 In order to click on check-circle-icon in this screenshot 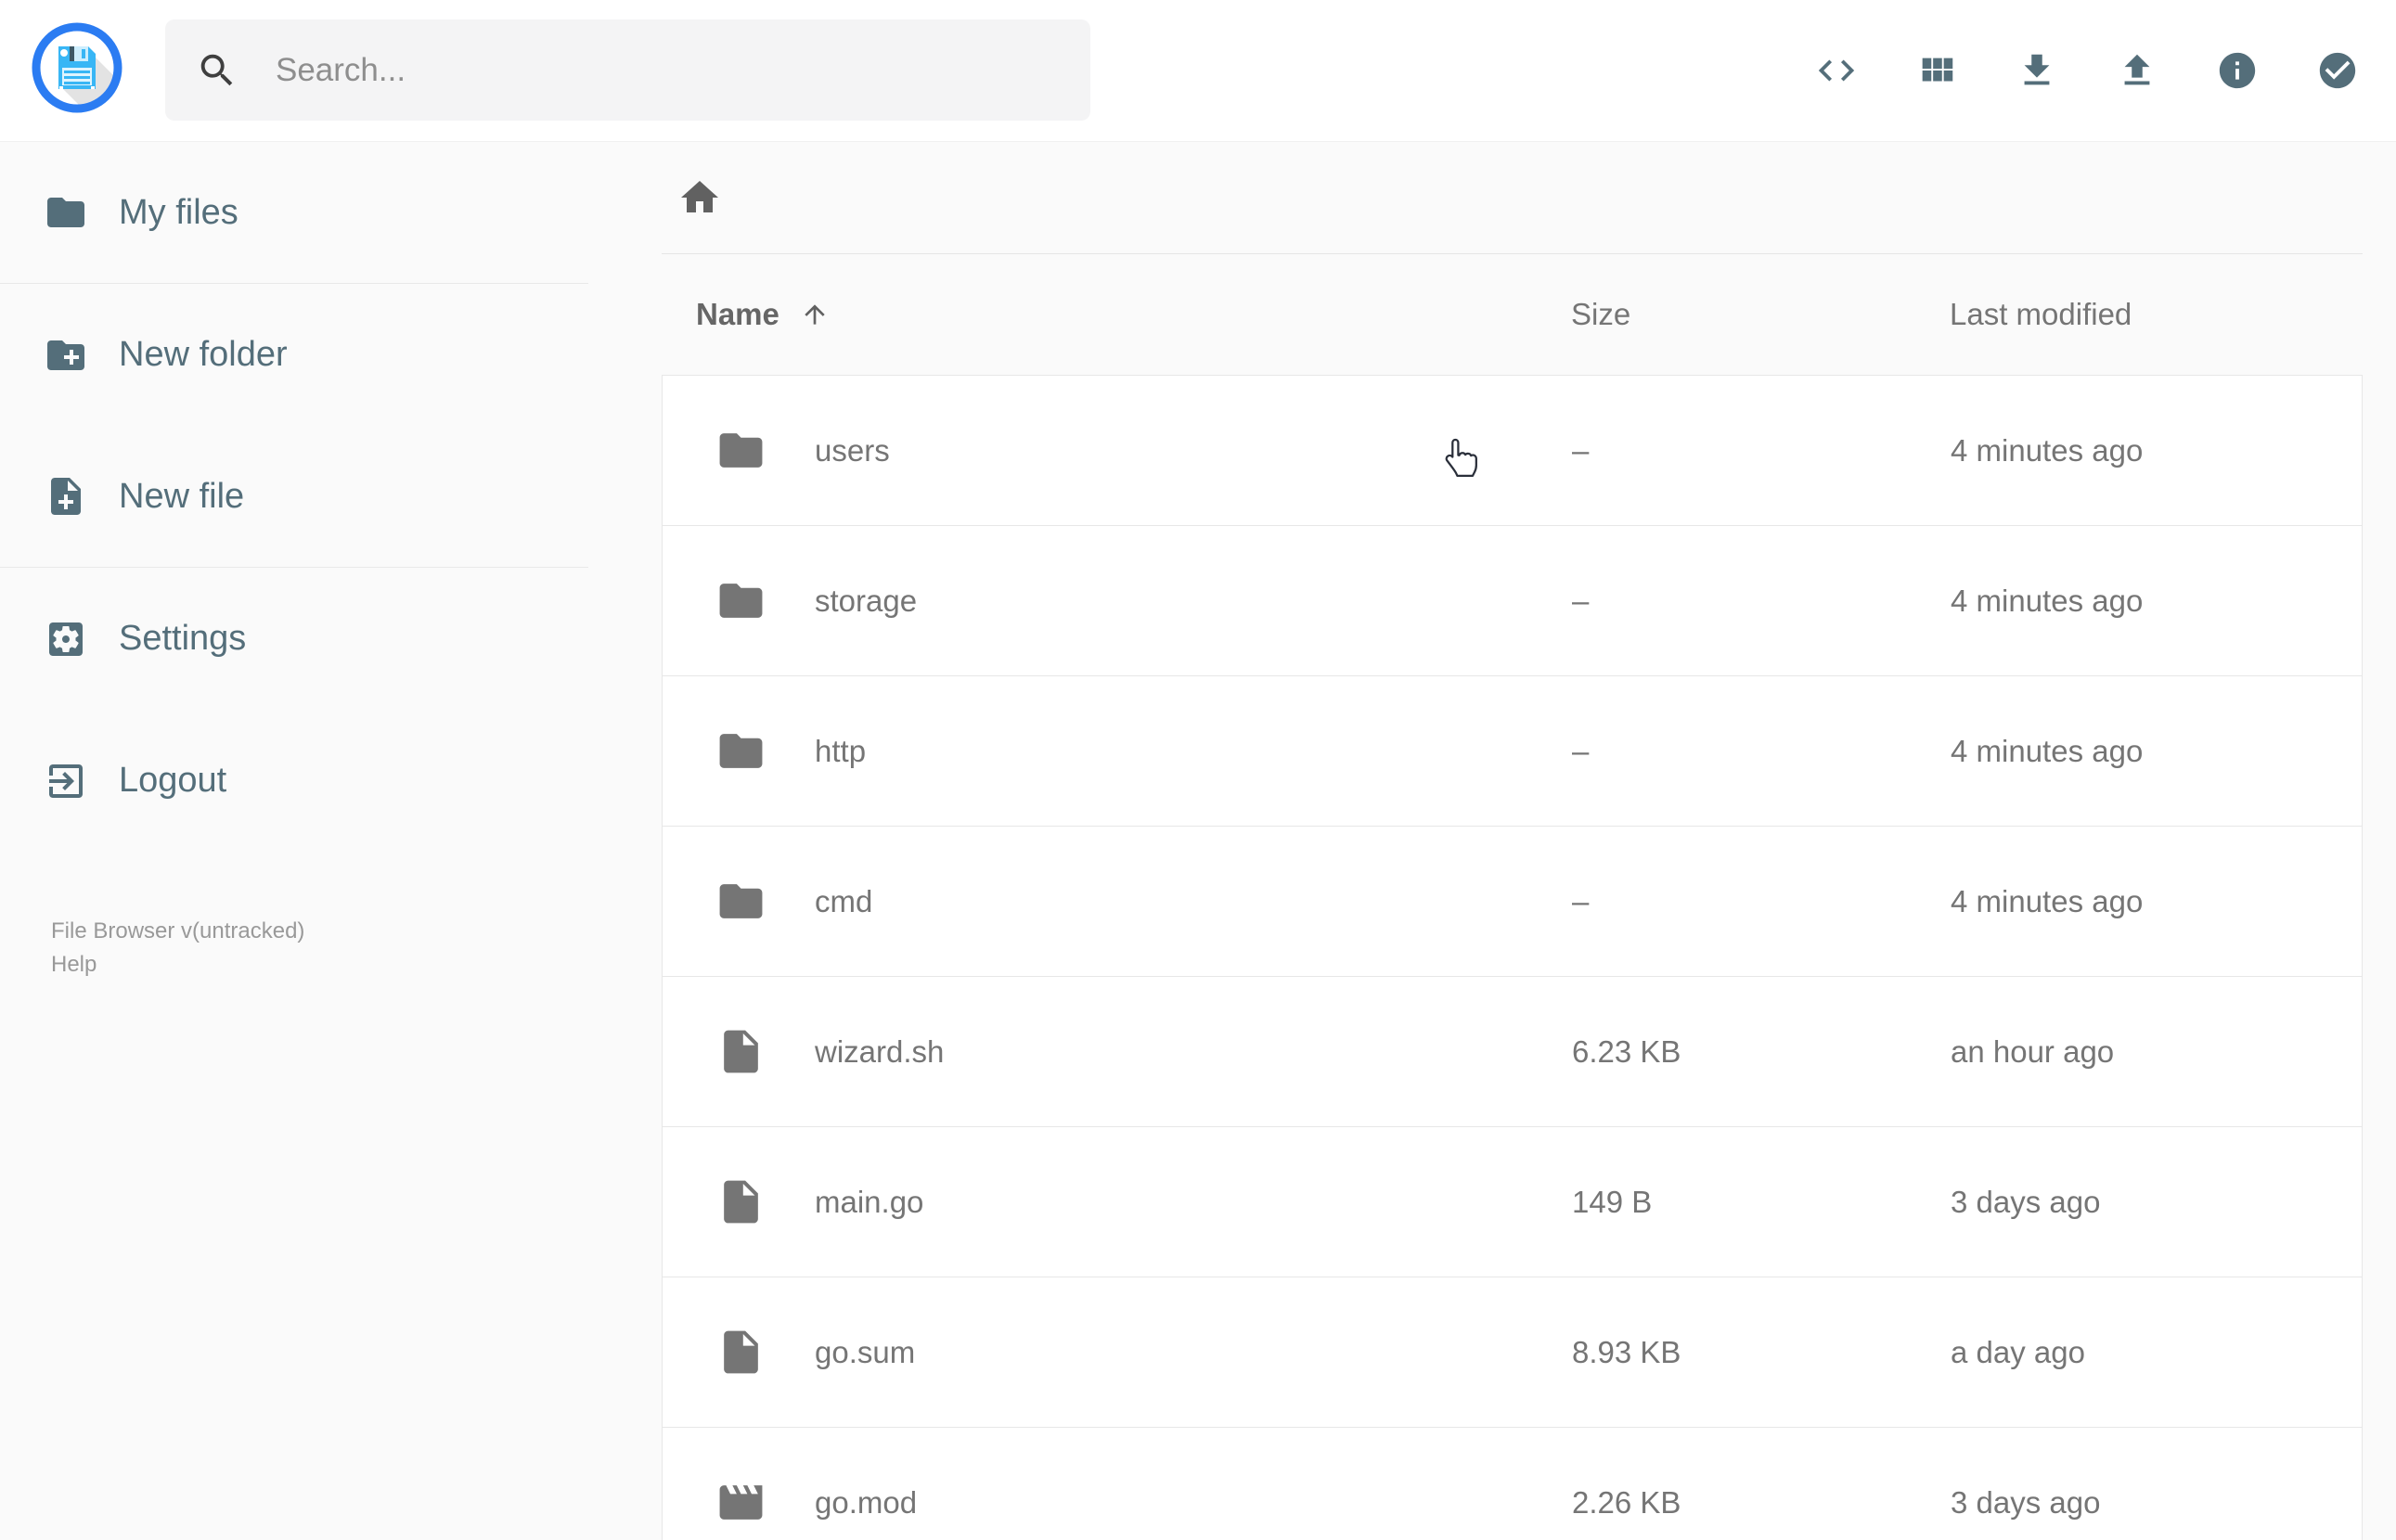, I will do `click(2337, 70)`.